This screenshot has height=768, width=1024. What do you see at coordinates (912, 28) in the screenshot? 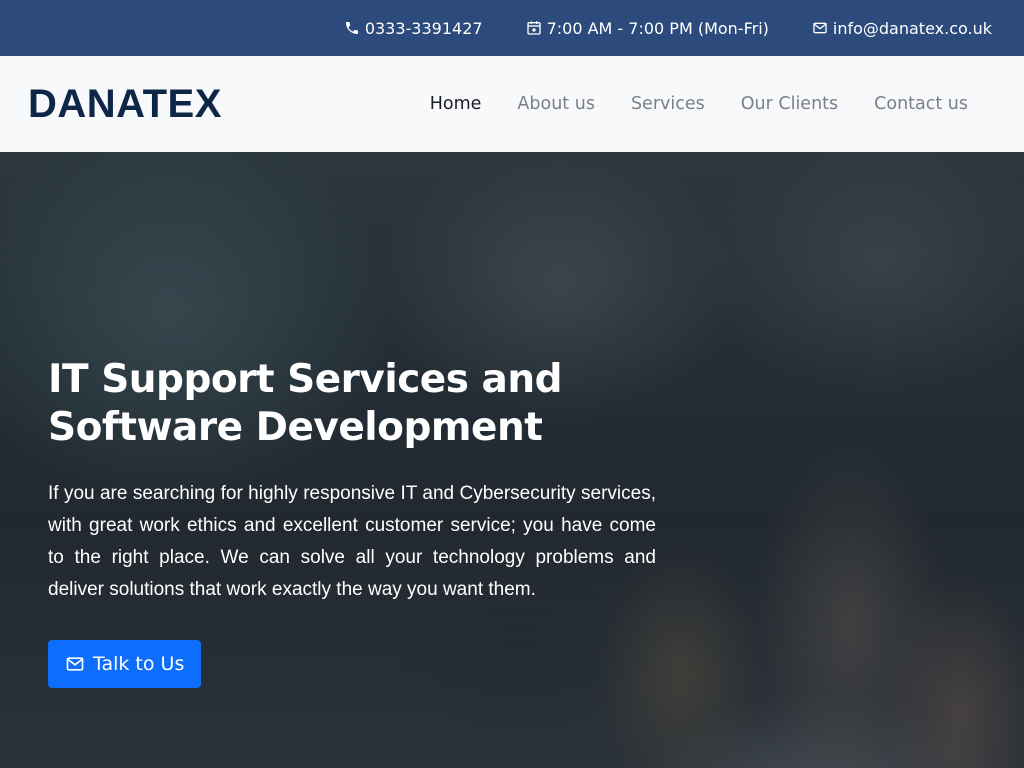
I see `email-address: info@danatex.co.uk` at bounding box center [912, 28].